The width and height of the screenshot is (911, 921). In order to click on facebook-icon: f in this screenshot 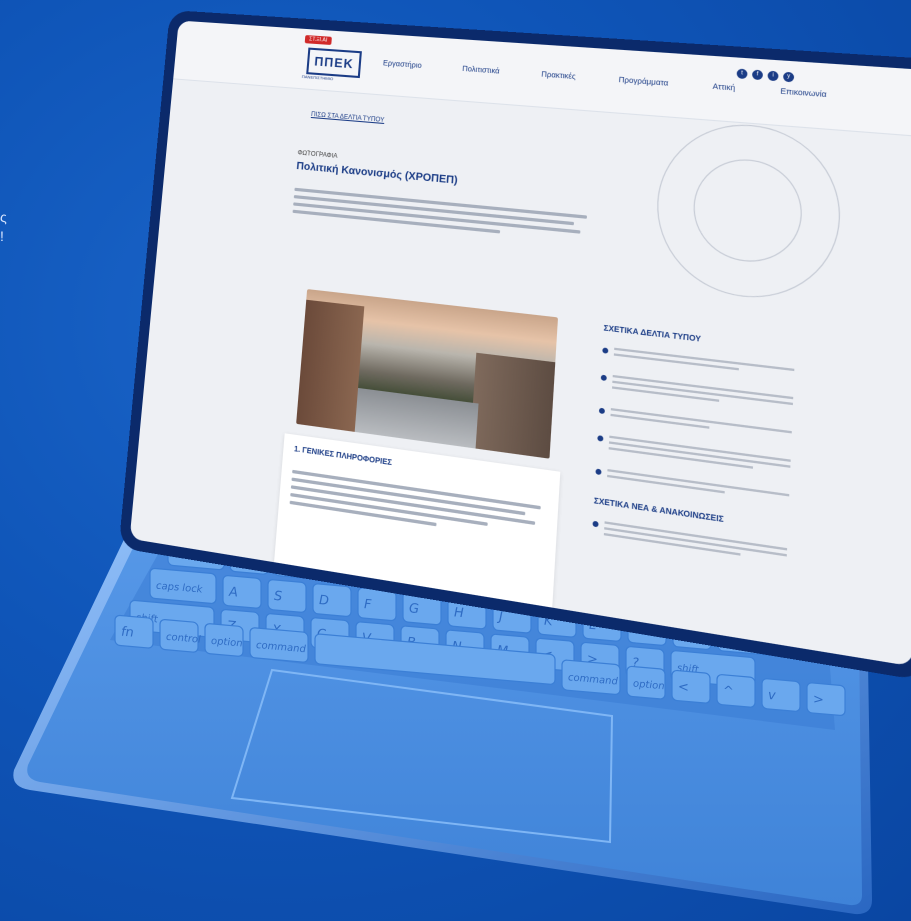, I will do `click(757, 75)`.